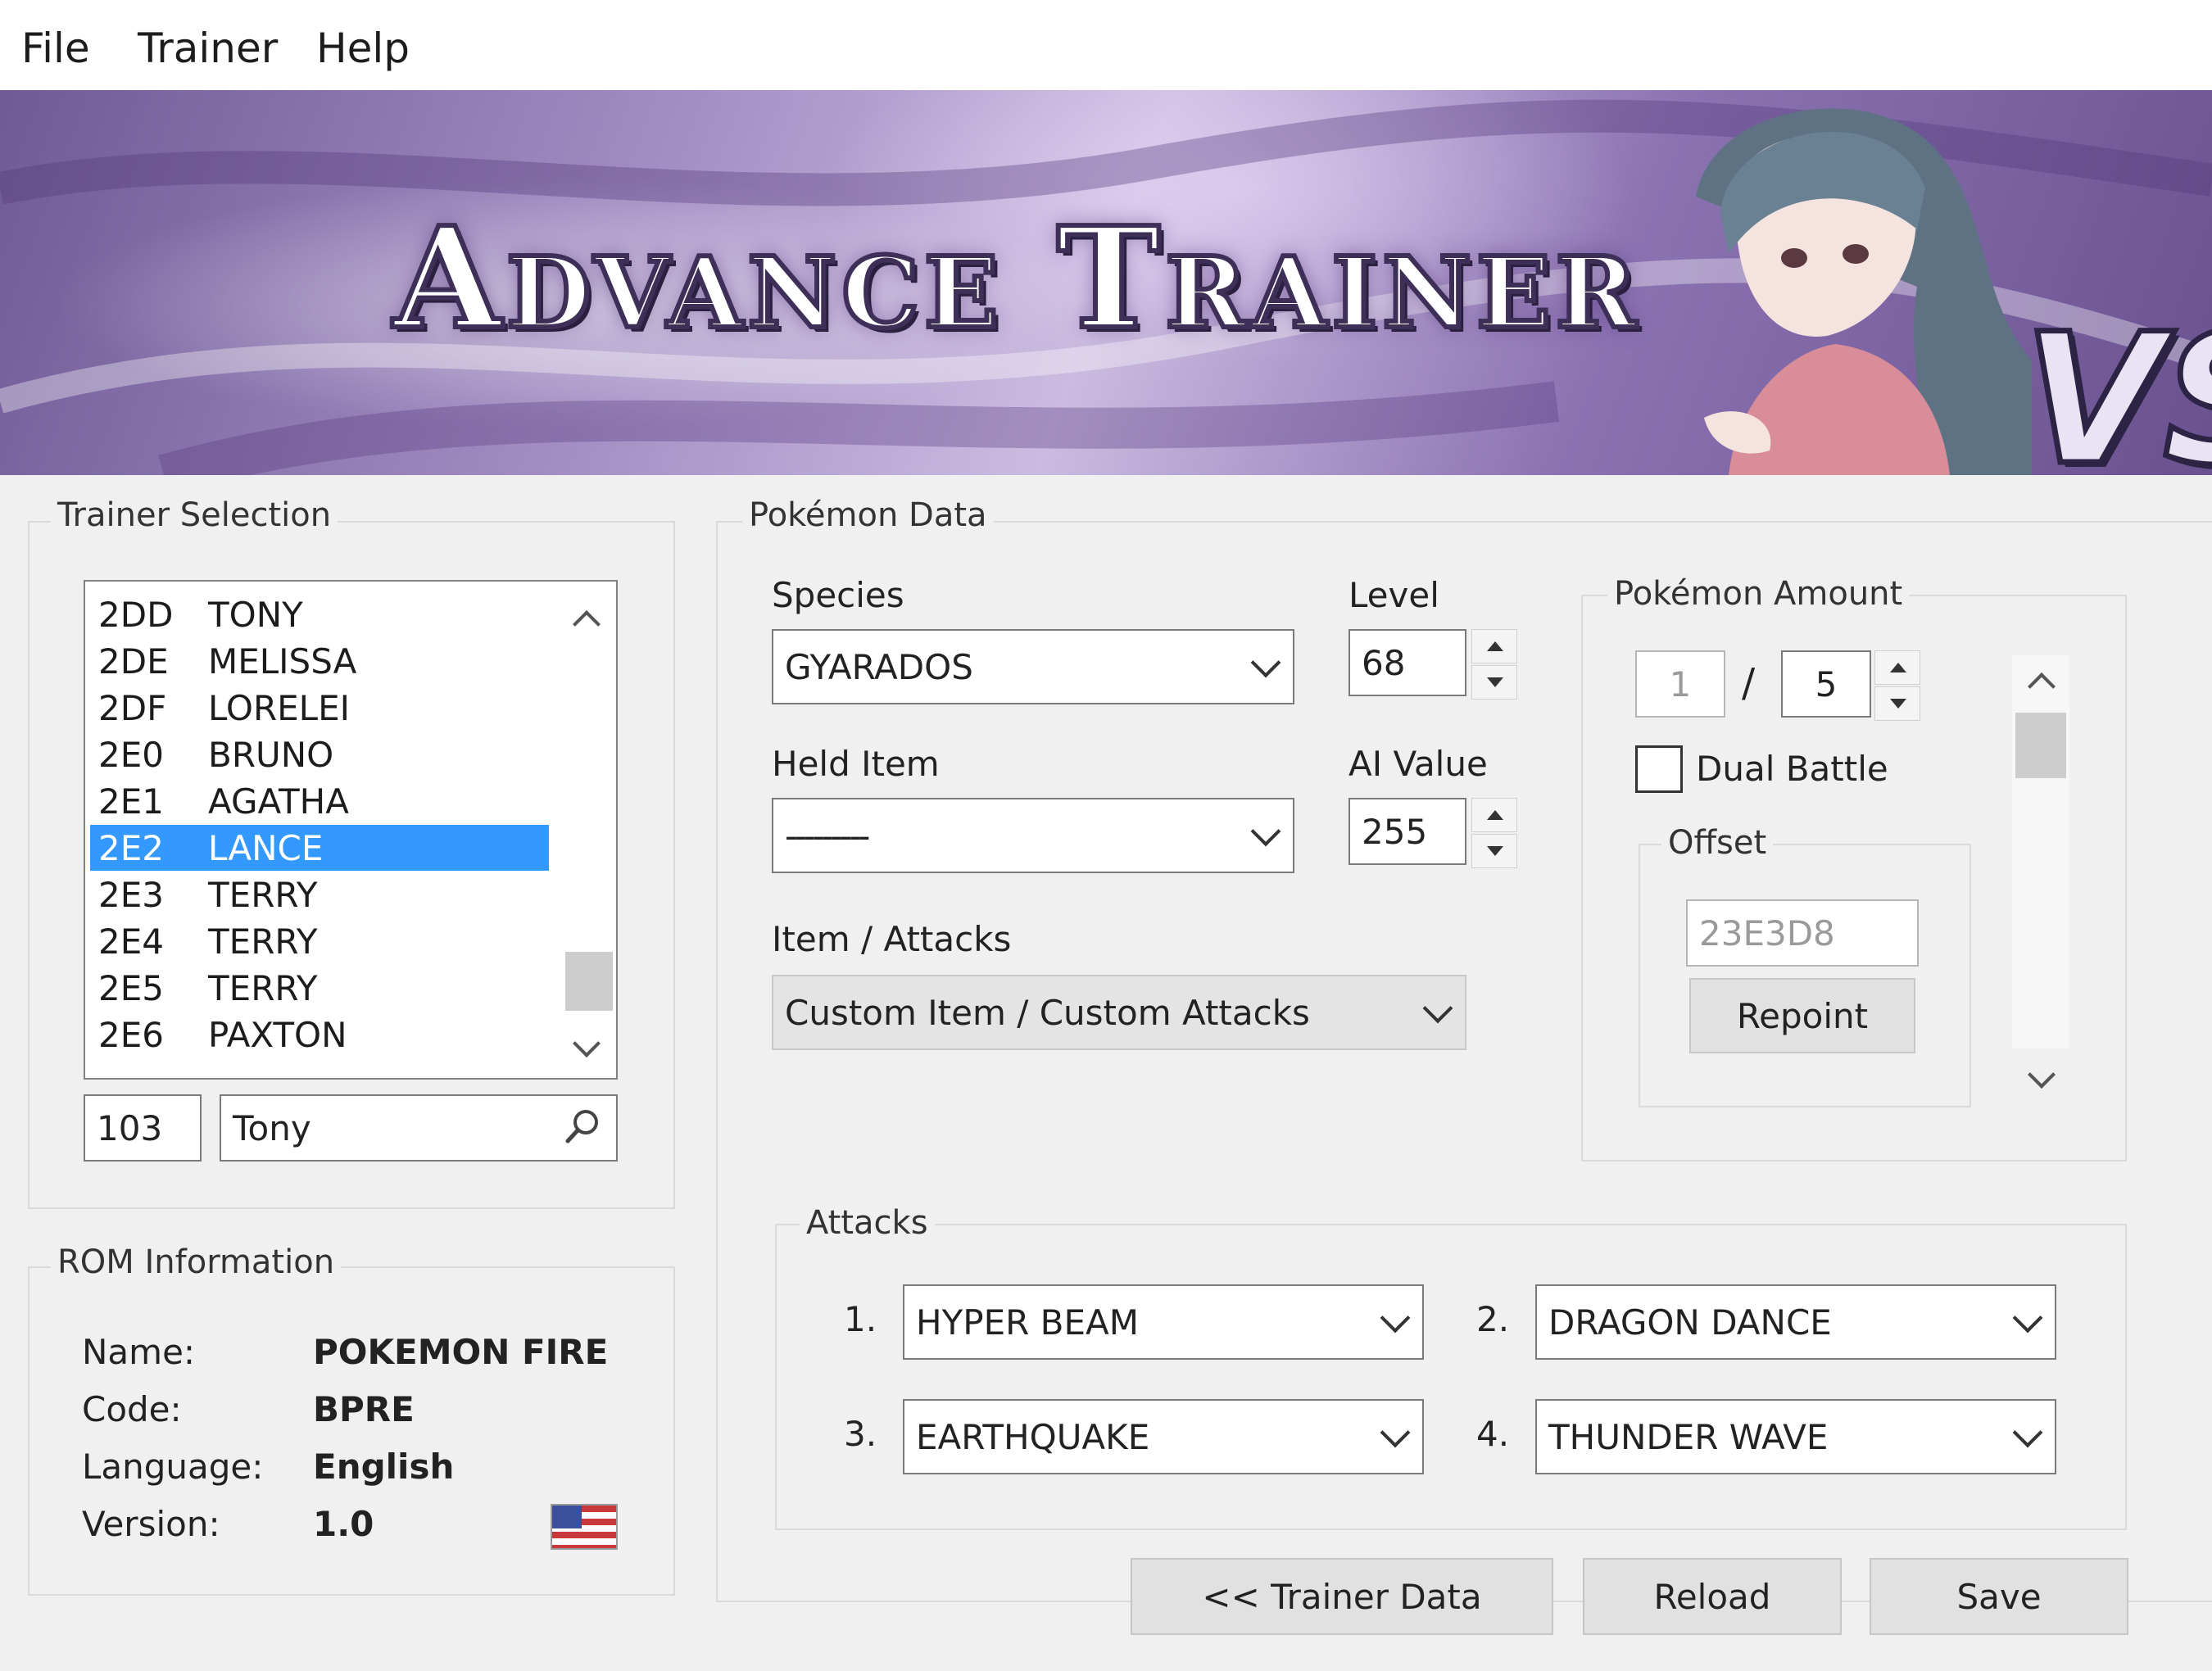  I want to click on scroll-down-icon, so click(587, 1043).